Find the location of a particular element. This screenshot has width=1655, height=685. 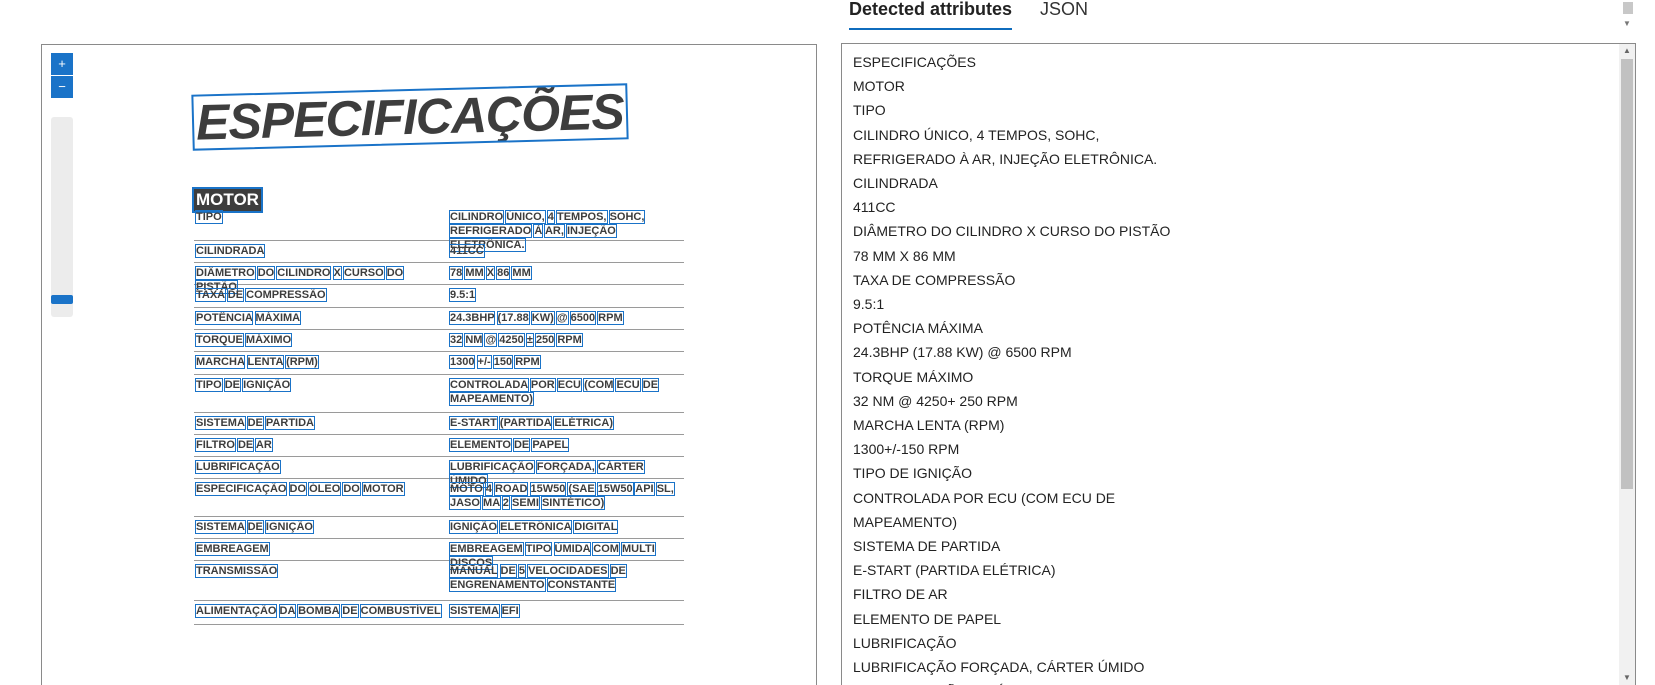

detection-box: DIÂMETRO is located at coordinates (225, 273).